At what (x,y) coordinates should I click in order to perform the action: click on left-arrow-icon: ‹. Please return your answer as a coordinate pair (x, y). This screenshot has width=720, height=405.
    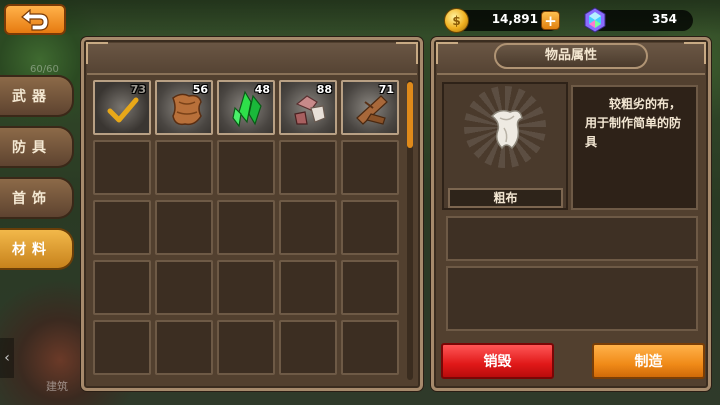
    Looking at the image, I should click on (7, 358).